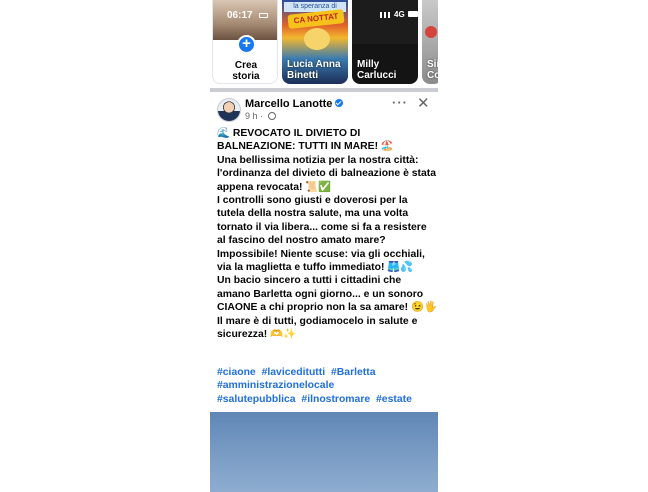 The width and height of the screenshot is (648, 492). I want to click on add-story-icon: +, so click(246, 44).